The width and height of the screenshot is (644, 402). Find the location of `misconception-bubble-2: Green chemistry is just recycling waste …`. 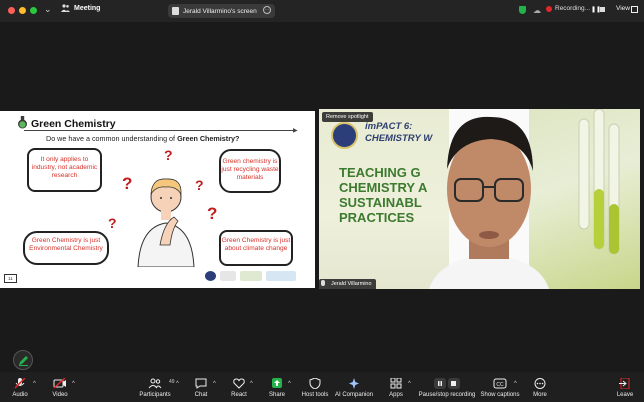

misconception-bubble-2: Green chemistry is just recycling waste … is located at coordinates (250, 171).